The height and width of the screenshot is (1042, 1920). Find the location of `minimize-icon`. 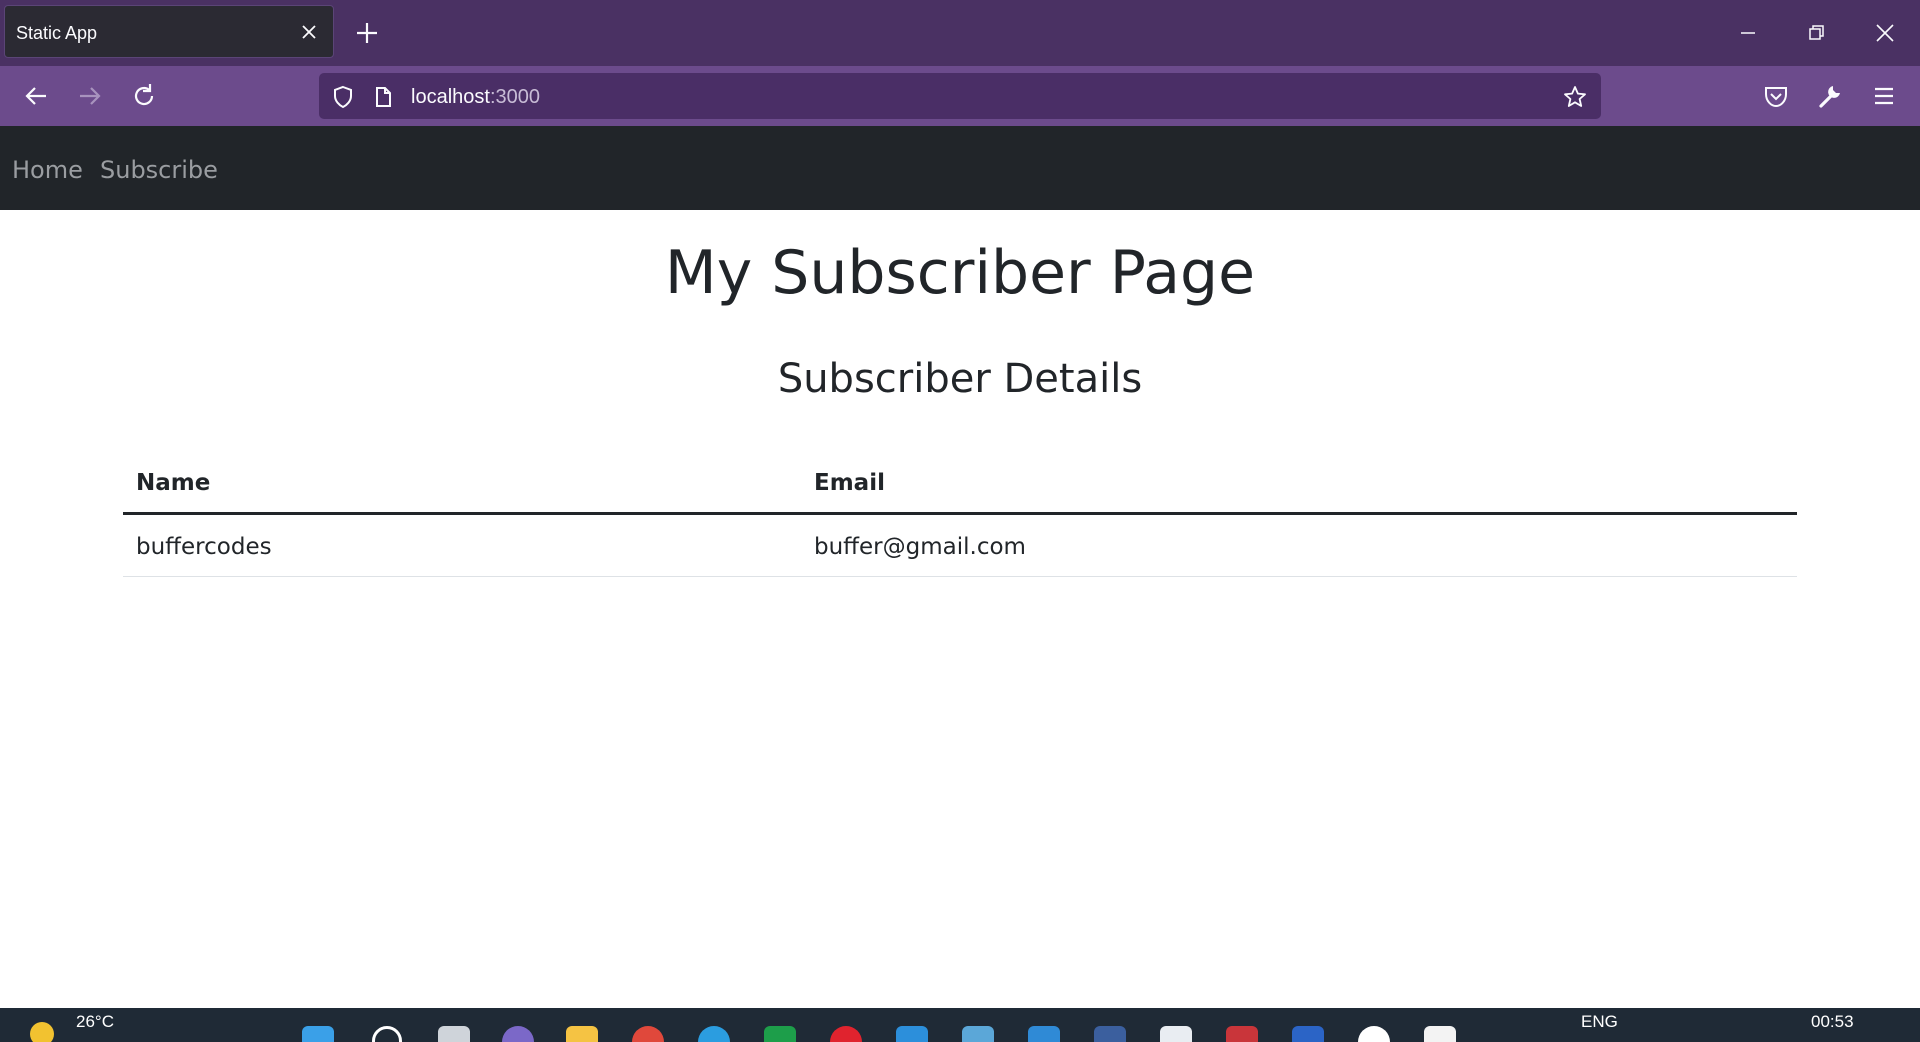

minimize-icon is located at coordinates (1748, 33).